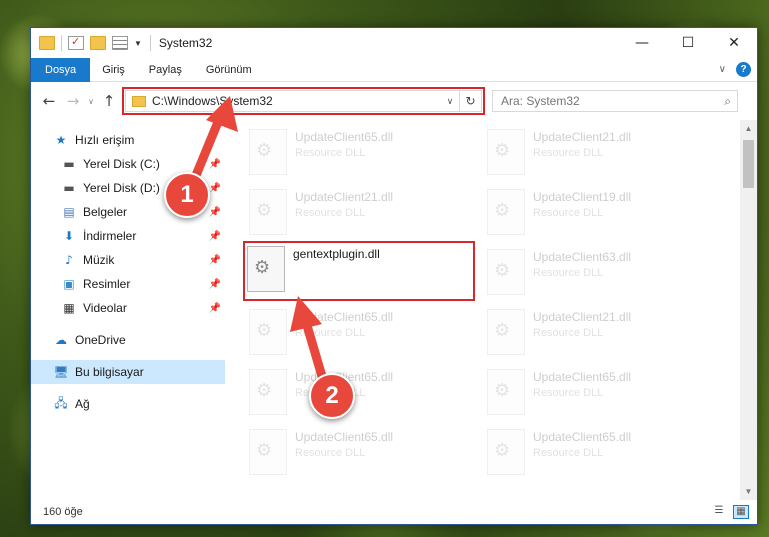  Describe the element at coordinates (748, 310) in the screenshot. I see `vertical-scrollbar: ▲ ▼` at that location.